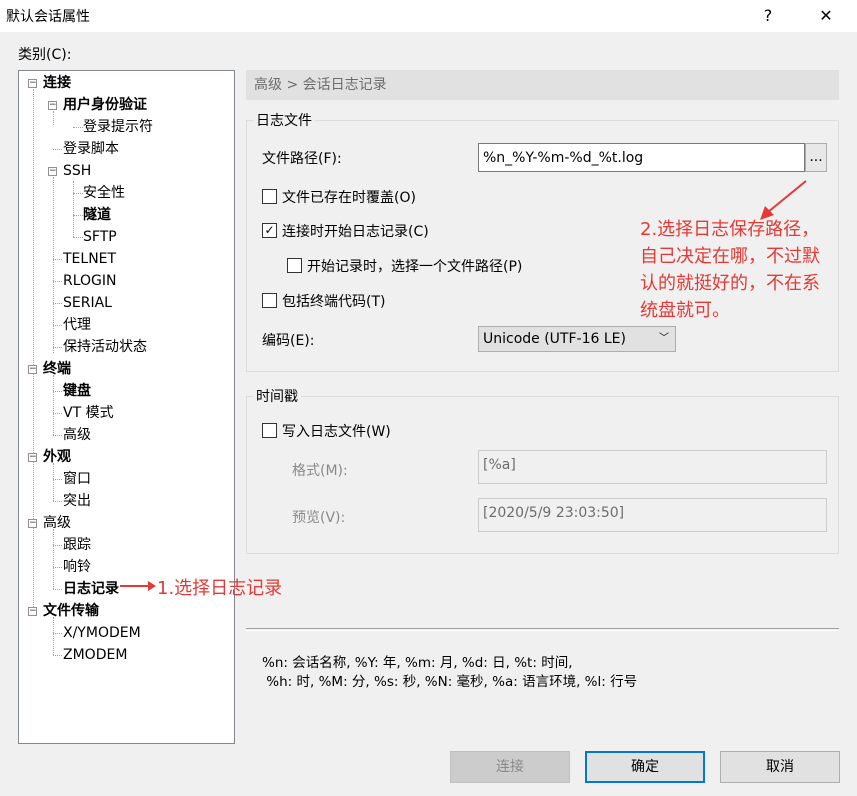 This screenshot has width=857, height=796. What do you see at coordinates (100, 237) in the screenshot?
I see `tree-item-sftp: SFTP` at bounding box center [100, 237].